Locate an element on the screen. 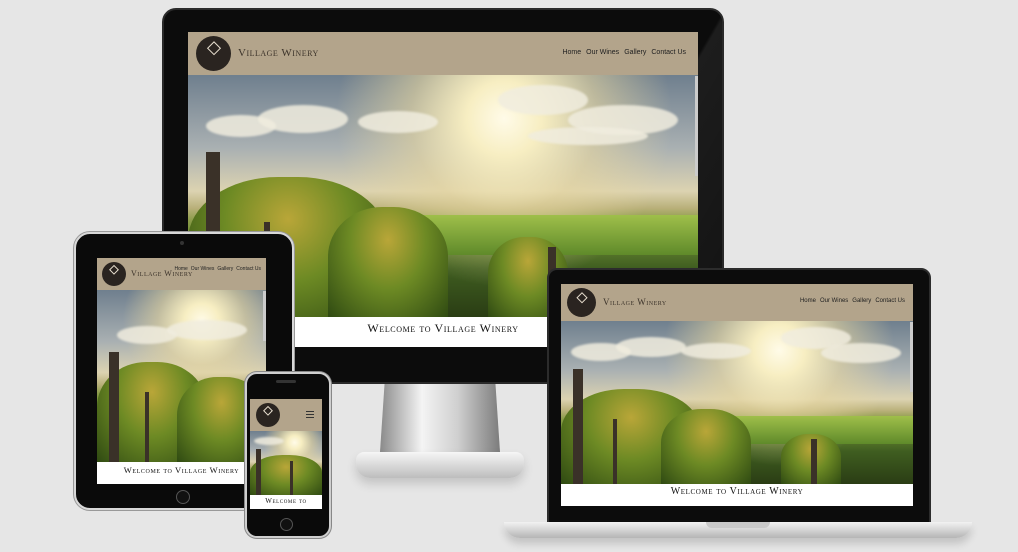 The width and height of the screenshot is (1018, 552). monitor-stand-neck is located at coordinates (440, 416).